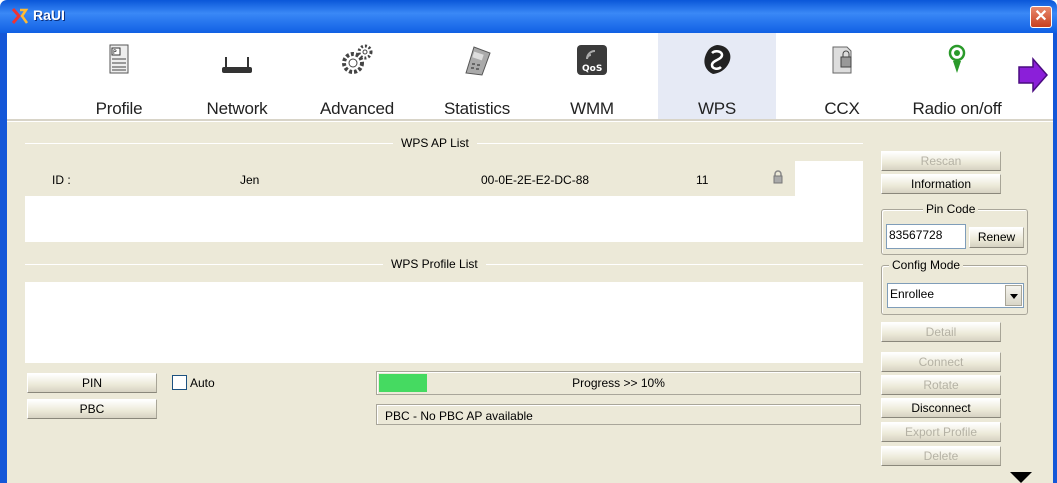  I want to click on auto-checkbox-label: Auto, so click(202, 383).